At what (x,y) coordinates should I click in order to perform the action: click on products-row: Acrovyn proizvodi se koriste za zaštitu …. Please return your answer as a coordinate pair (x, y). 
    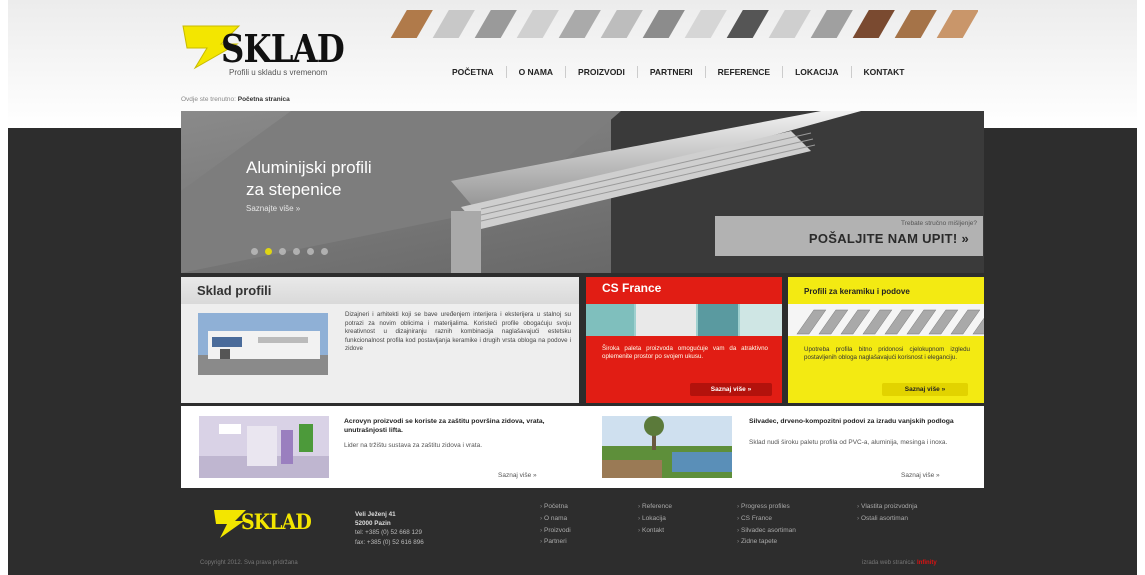
    Looking at the image, I should click on (582, 447).